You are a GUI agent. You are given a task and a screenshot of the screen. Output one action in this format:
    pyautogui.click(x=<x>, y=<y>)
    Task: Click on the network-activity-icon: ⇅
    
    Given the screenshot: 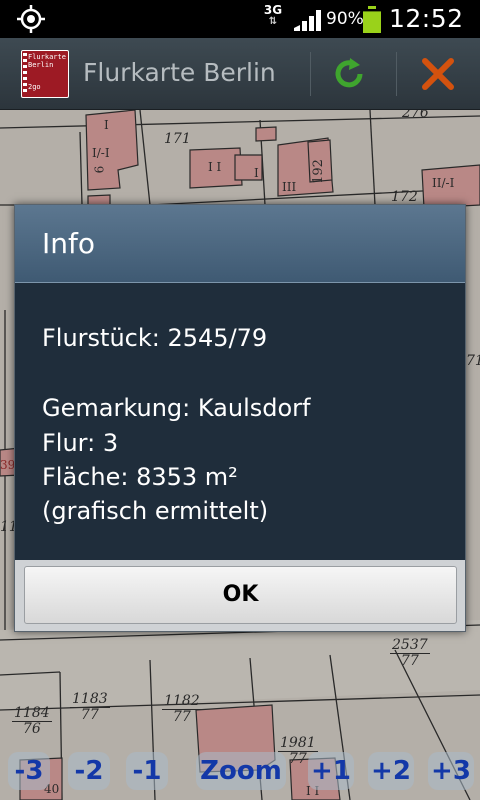 What is the action you would take?
    pyautogui.click(x=273, y=21)
    